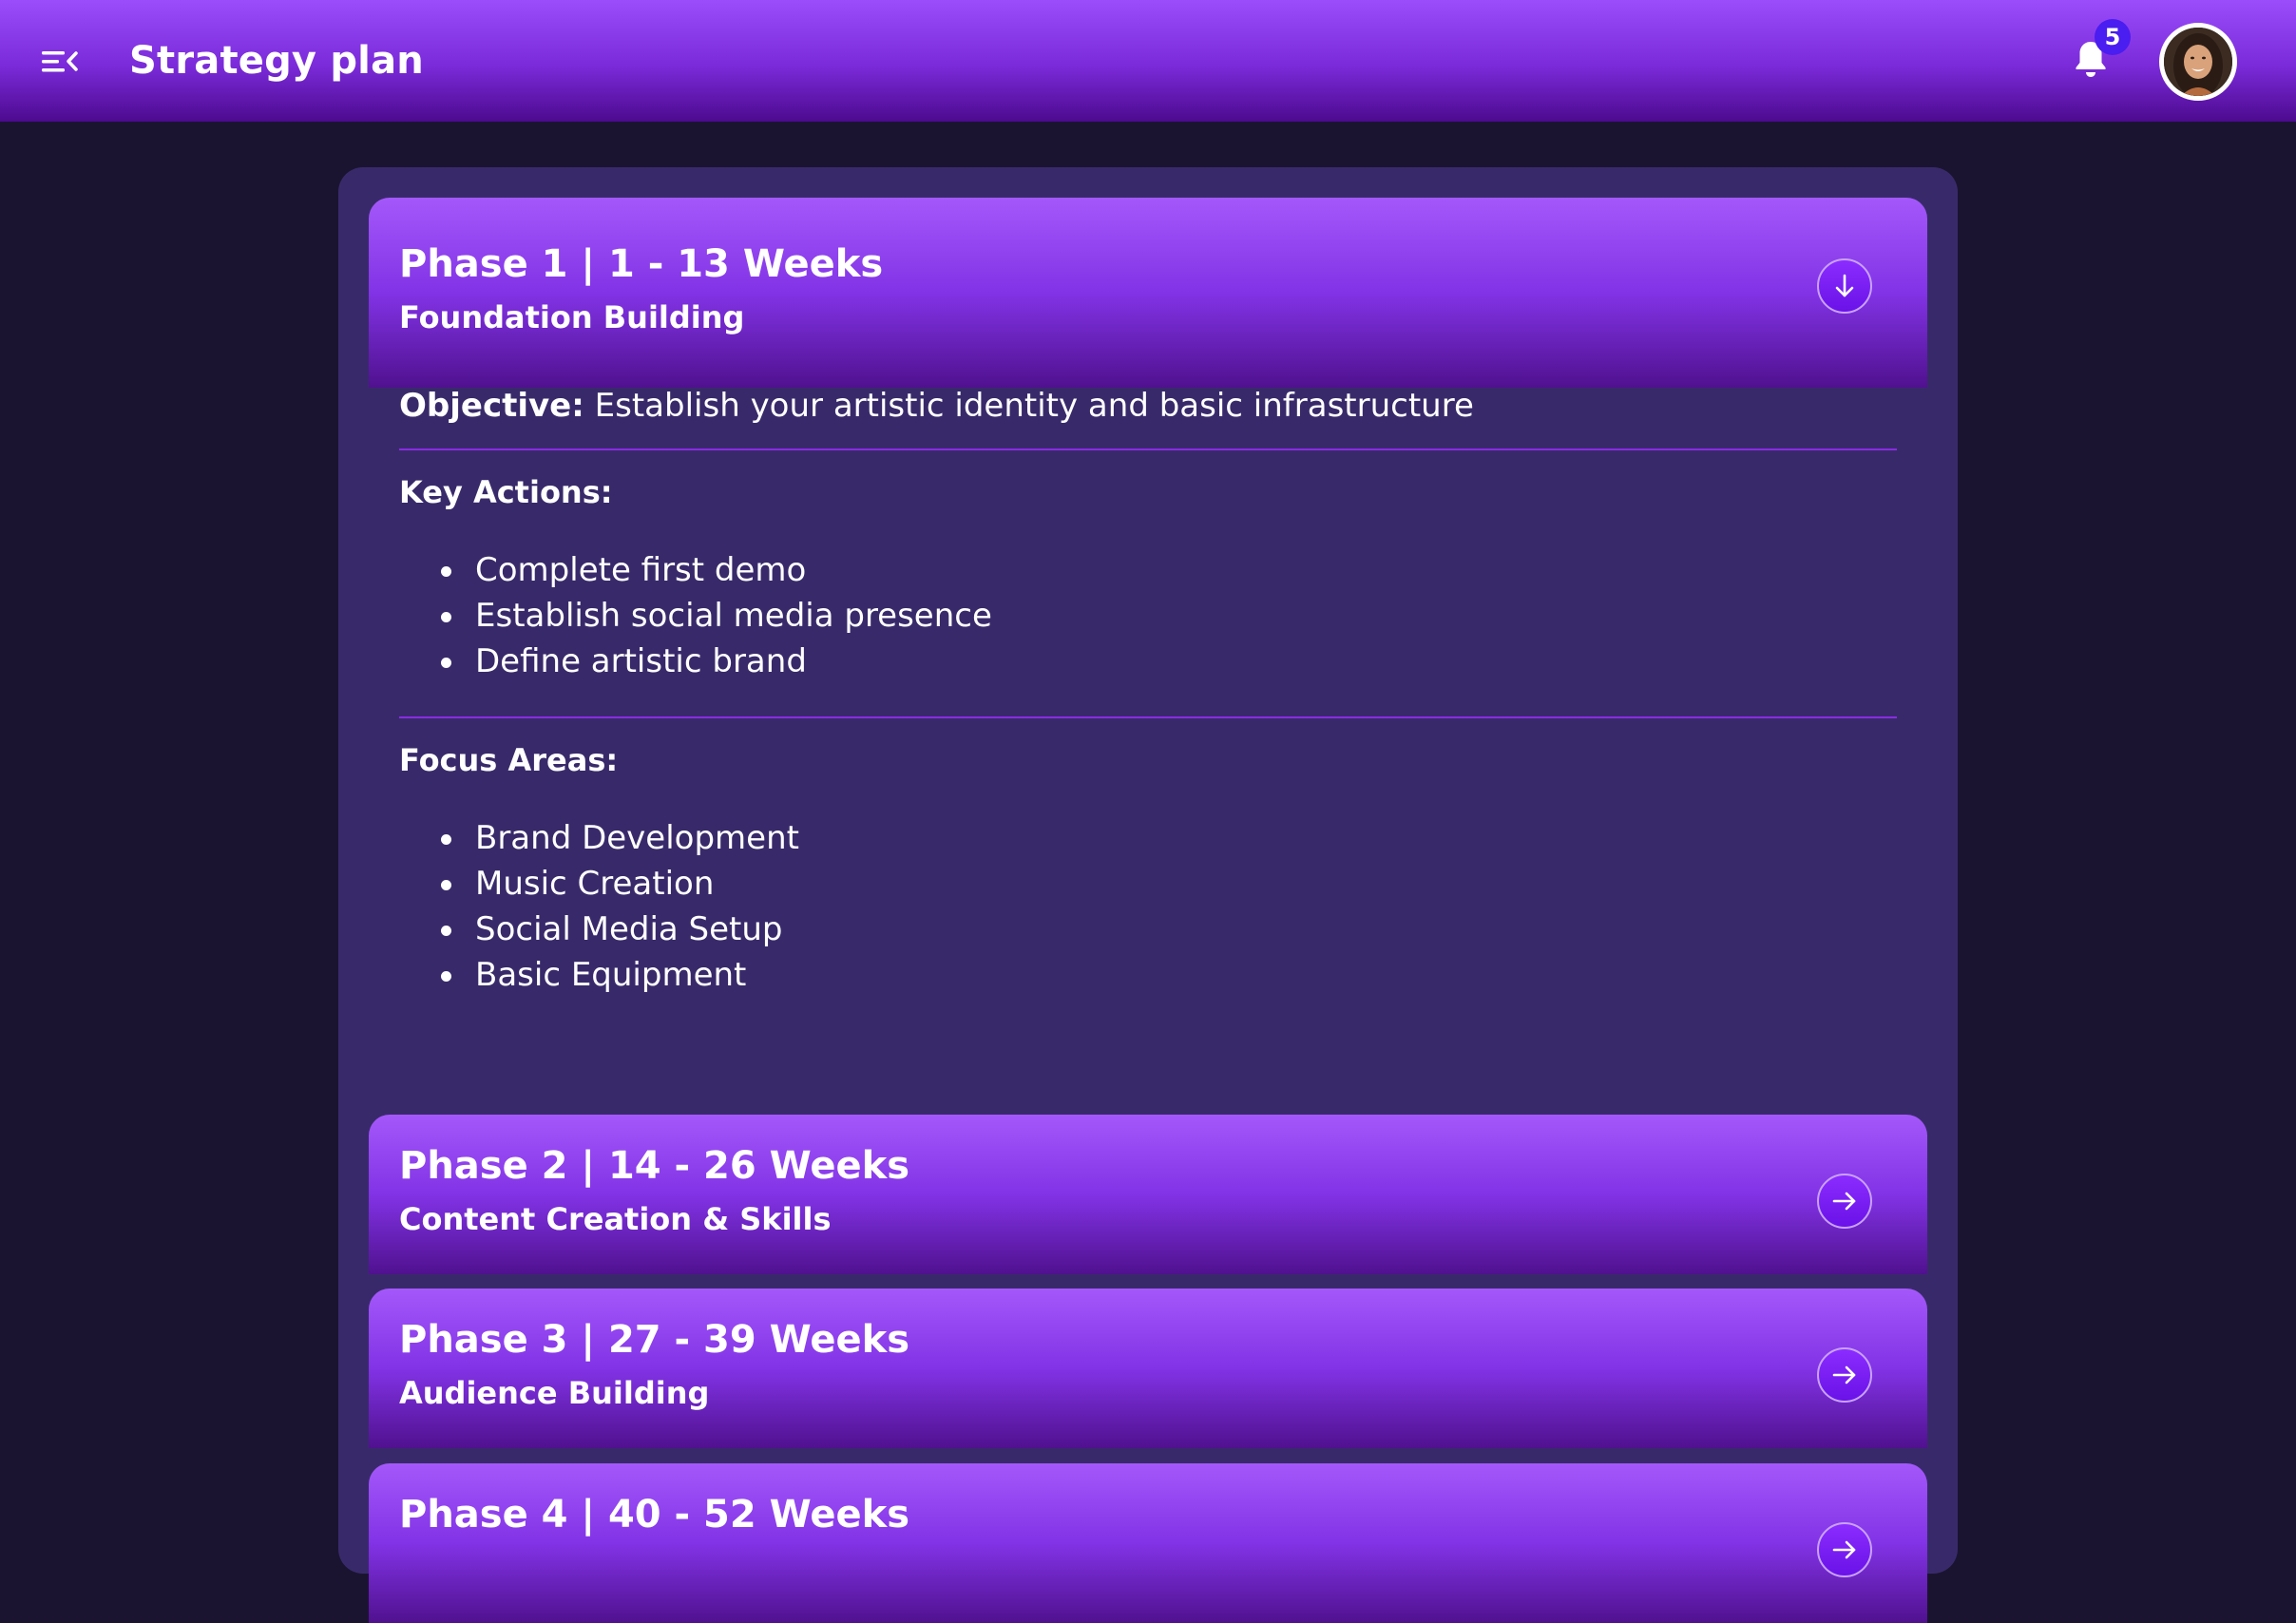  What do you see at coordinates (654, 1166) in the screenshot?
I see `phase-title: Phase 2 | 14 - 26 Weeks` at bounding box center [654, 1166].